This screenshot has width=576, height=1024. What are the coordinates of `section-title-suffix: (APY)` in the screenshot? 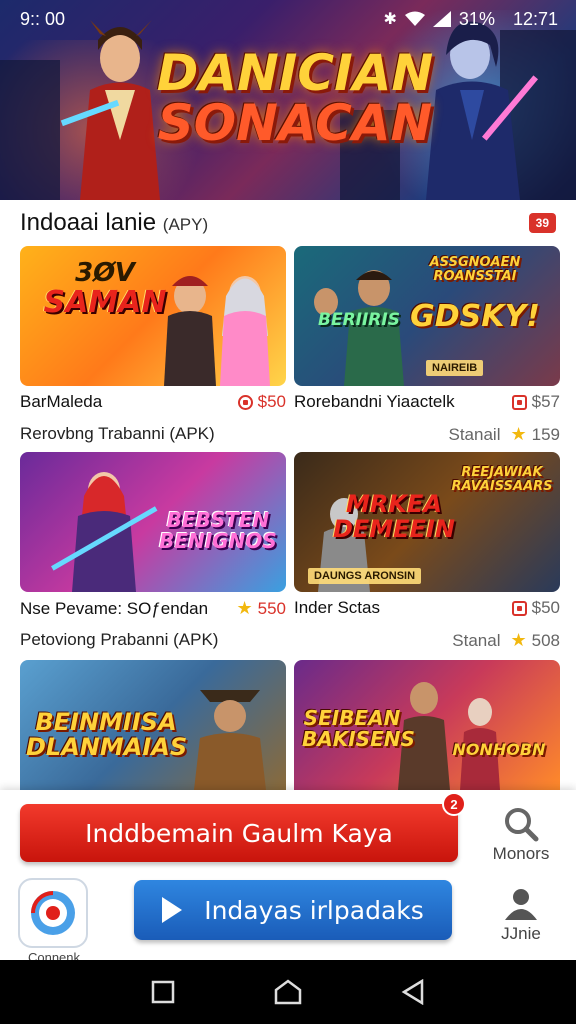 It's located at (185, 224).